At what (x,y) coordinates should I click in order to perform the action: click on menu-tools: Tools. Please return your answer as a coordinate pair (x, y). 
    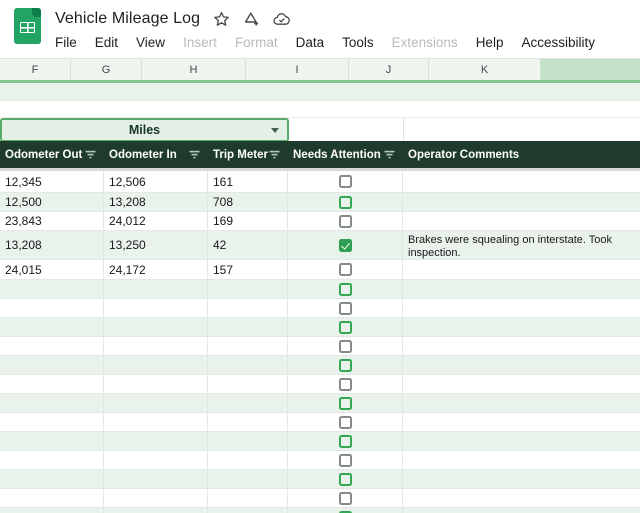
    Looking at the image, I should click on (358, 42).